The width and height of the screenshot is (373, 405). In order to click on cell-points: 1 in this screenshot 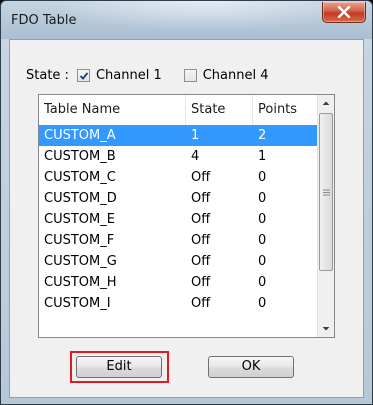, I will do `click(262, 156)`.